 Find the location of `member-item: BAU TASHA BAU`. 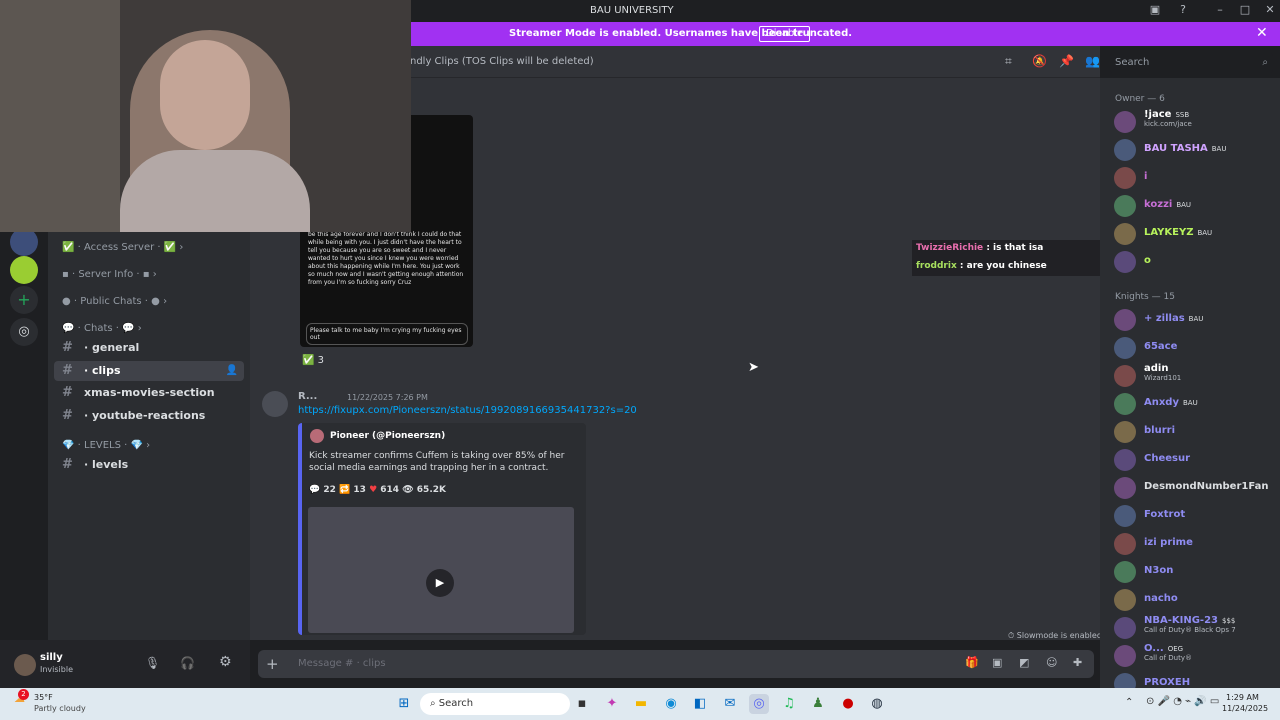

member-item: BAU TASHA BAU is located at coordinates (1193, 150).